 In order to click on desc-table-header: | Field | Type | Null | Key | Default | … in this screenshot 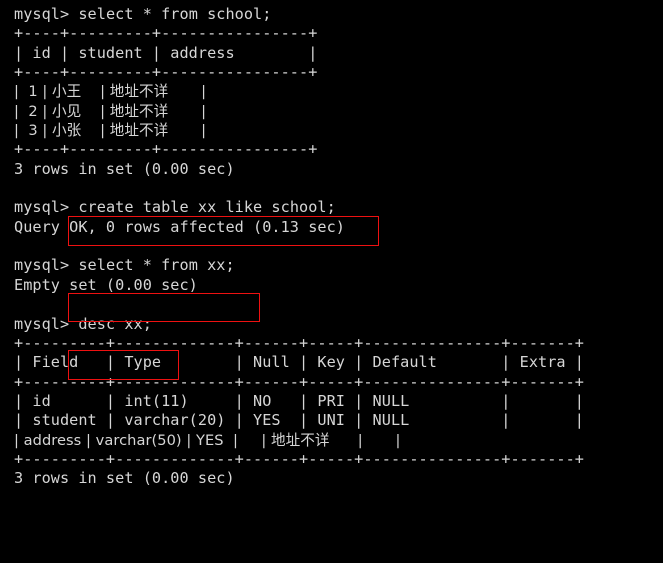, I will do `click(299, 362)`.